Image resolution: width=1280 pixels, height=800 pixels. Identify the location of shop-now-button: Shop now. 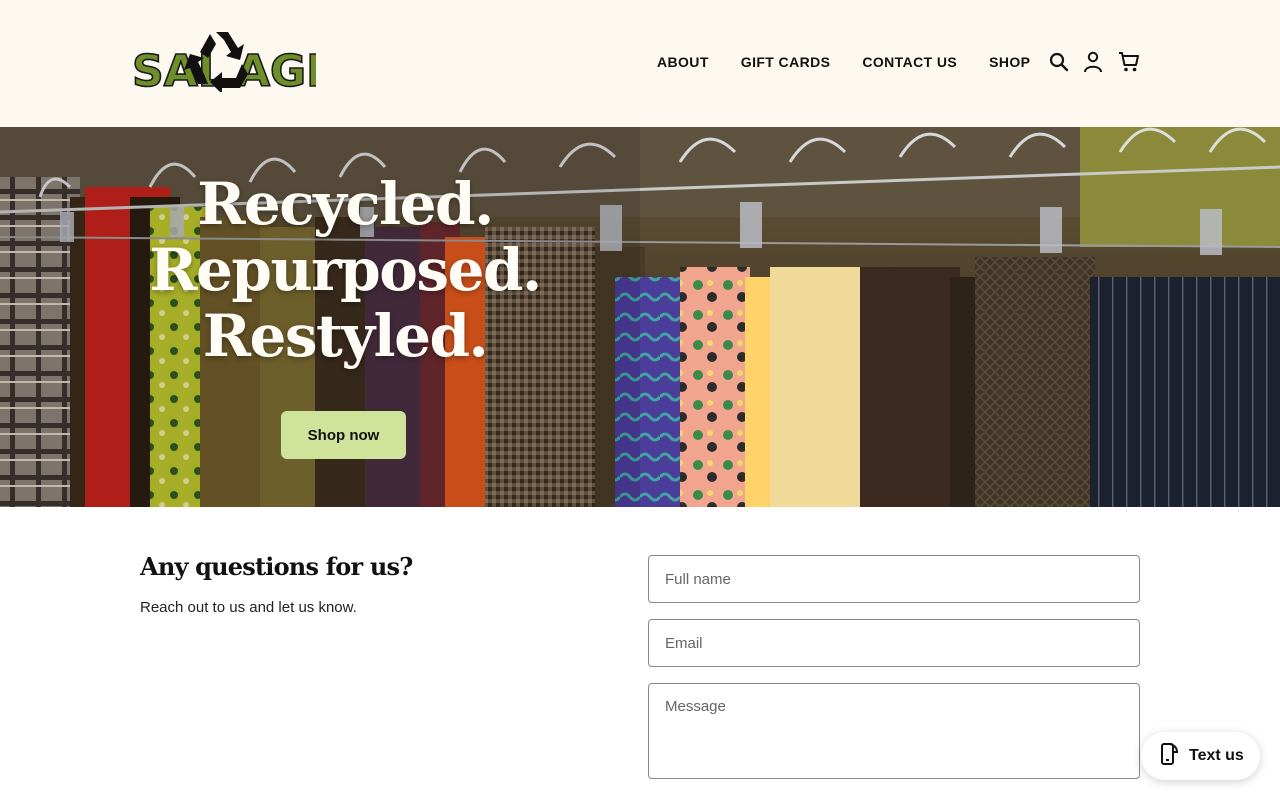
(343, 435).